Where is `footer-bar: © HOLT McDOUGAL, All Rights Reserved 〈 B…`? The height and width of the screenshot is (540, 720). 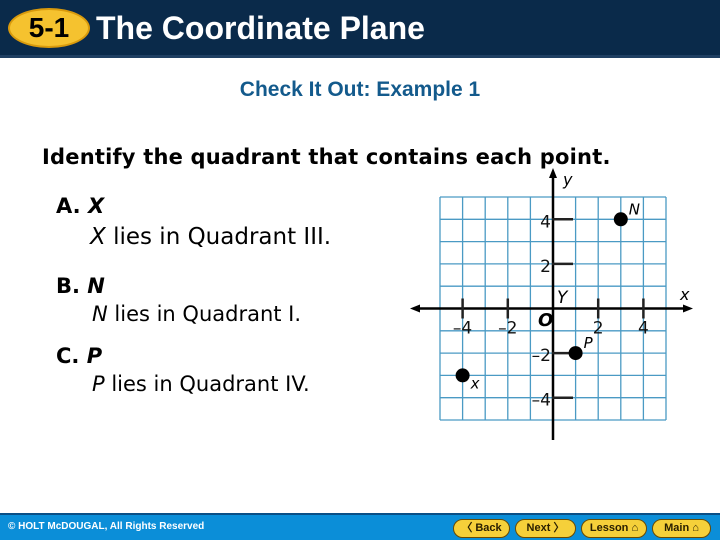
footer-bar: © HOLT McDOUGAL, All Rights Reserved 〈 B… is located at coordinates (360, 526).